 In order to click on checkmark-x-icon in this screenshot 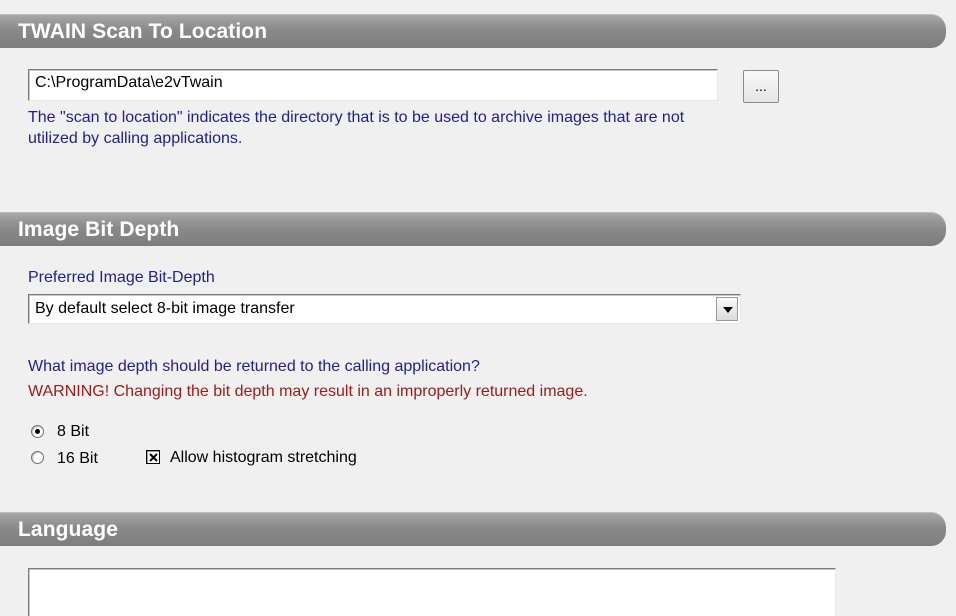, I will do `click(153, 457)`.